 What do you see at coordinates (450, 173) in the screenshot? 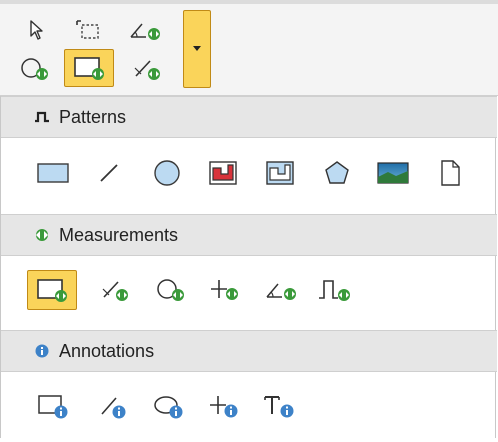
I see `document-pattern-icon` at bounding box center [450, 173].